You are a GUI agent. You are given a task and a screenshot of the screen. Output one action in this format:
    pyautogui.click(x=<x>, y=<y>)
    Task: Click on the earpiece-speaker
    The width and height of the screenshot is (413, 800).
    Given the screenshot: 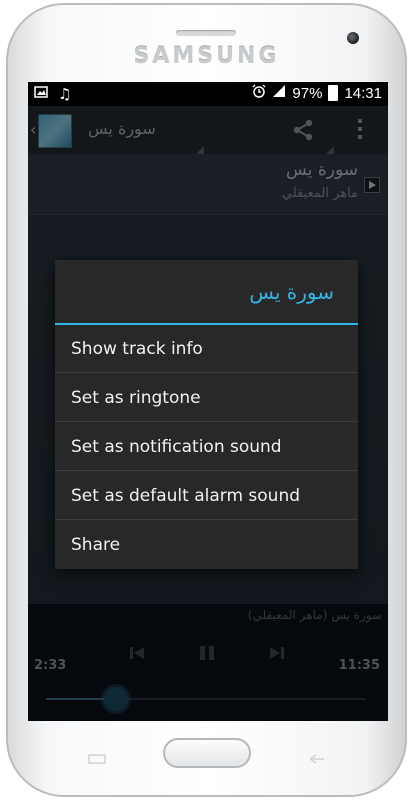 What is the action you would take?
    pyautogui.click(x=206, y=33)
    